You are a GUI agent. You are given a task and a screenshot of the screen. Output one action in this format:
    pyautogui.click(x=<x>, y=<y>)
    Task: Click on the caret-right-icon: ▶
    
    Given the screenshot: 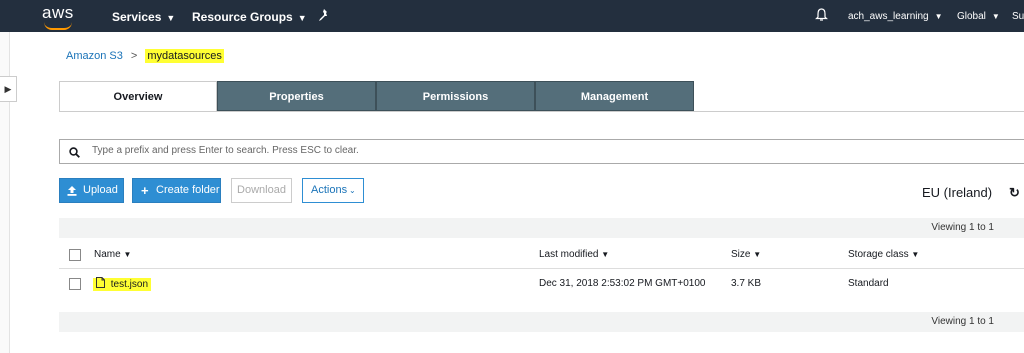 What is the action you would take?
    pyautogui.click(x=8, y=89)
    